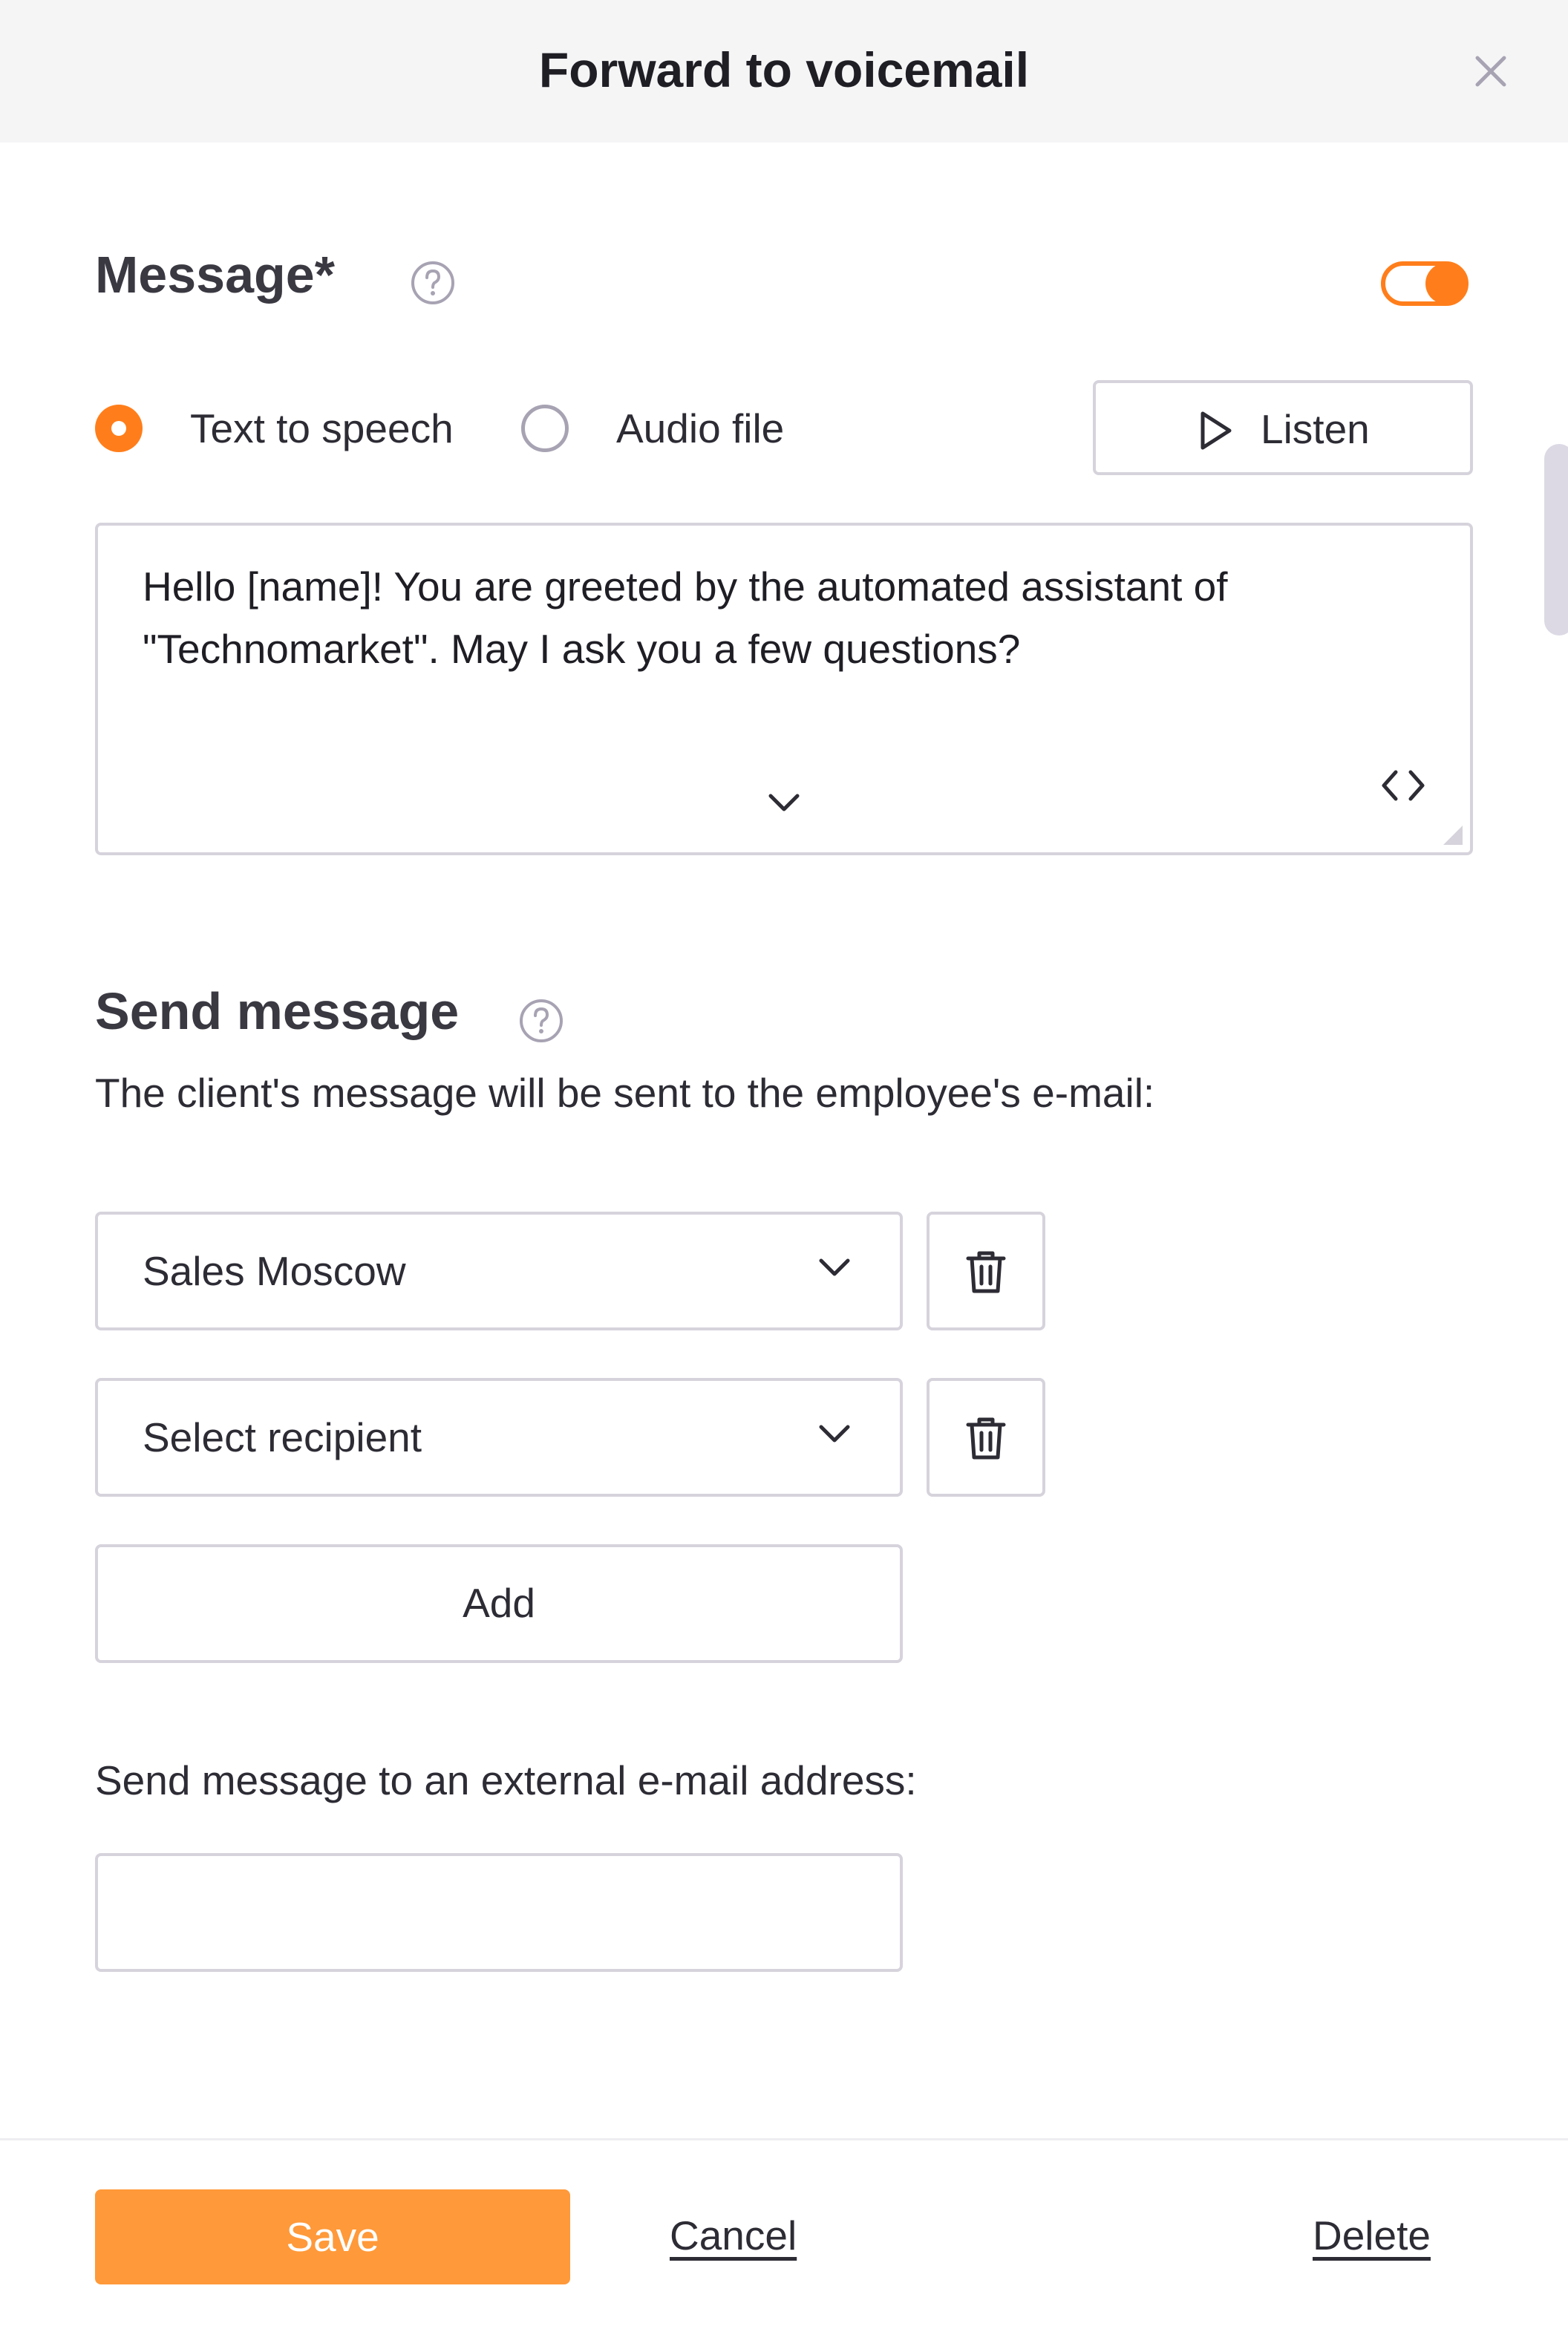  I want to click on external-email-input, so click(499, 1912).